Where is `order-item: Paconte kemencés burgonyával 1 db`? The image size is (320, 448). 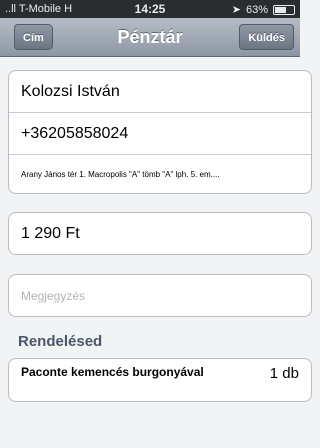 order-item: Paconte kemencés burgonyával 1 db is located at coordinates (160, 380).